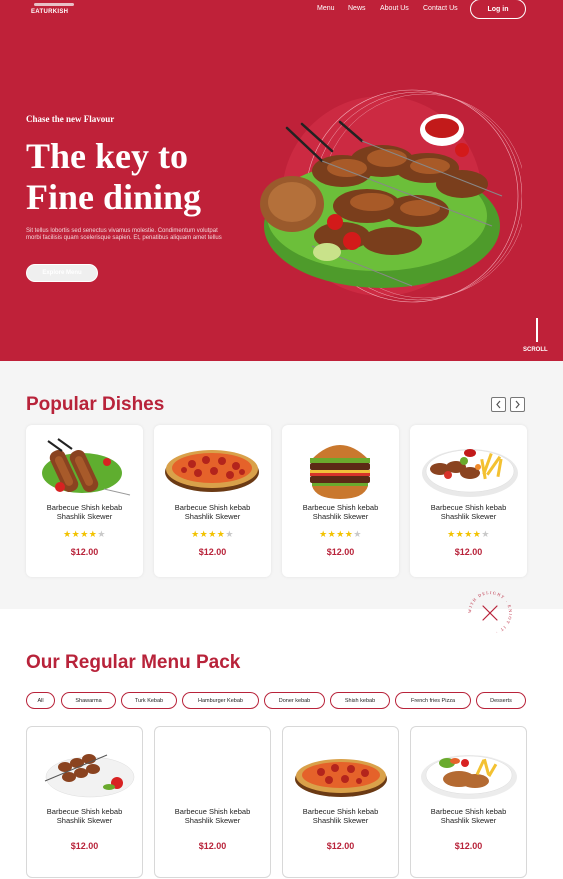  I want to click on carousel-prev-button, so click(498, 404).